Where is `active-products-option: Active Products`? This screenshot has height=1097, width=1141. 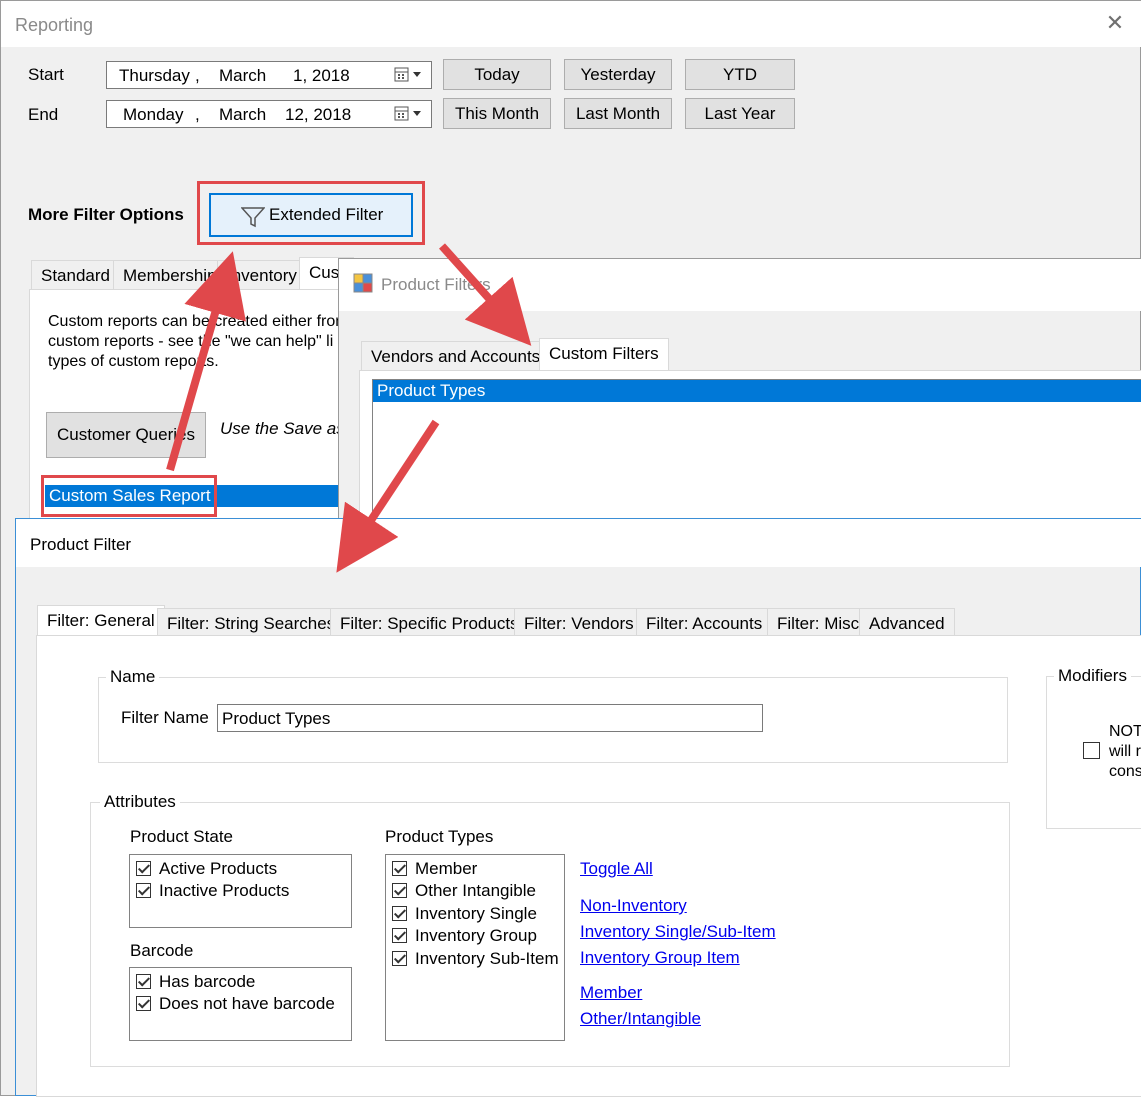
active-products-option: Active Products is located at coordinates (206, 870).